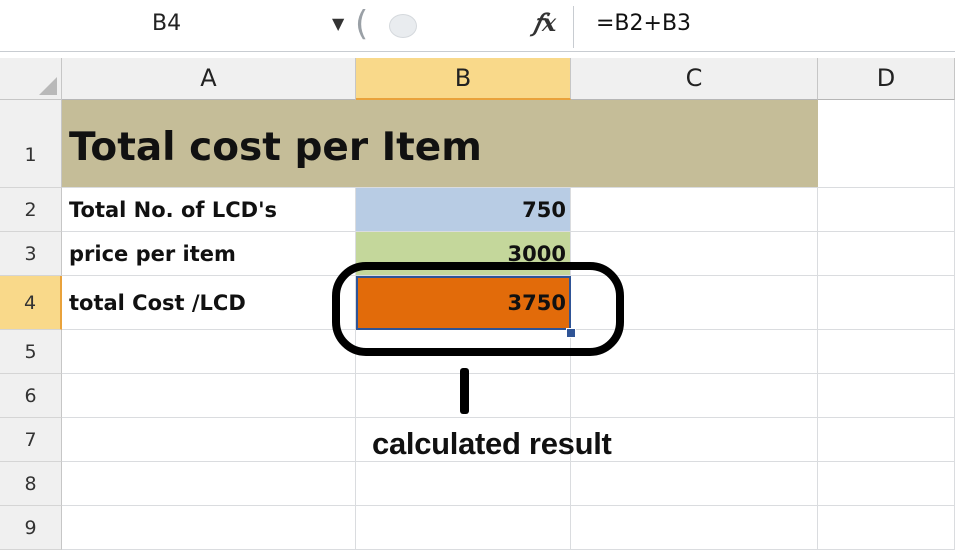 The image size is (955, 550). Describe the element at coordinates (886, 352) in the screenshot. I see `cell-d5` at that location.